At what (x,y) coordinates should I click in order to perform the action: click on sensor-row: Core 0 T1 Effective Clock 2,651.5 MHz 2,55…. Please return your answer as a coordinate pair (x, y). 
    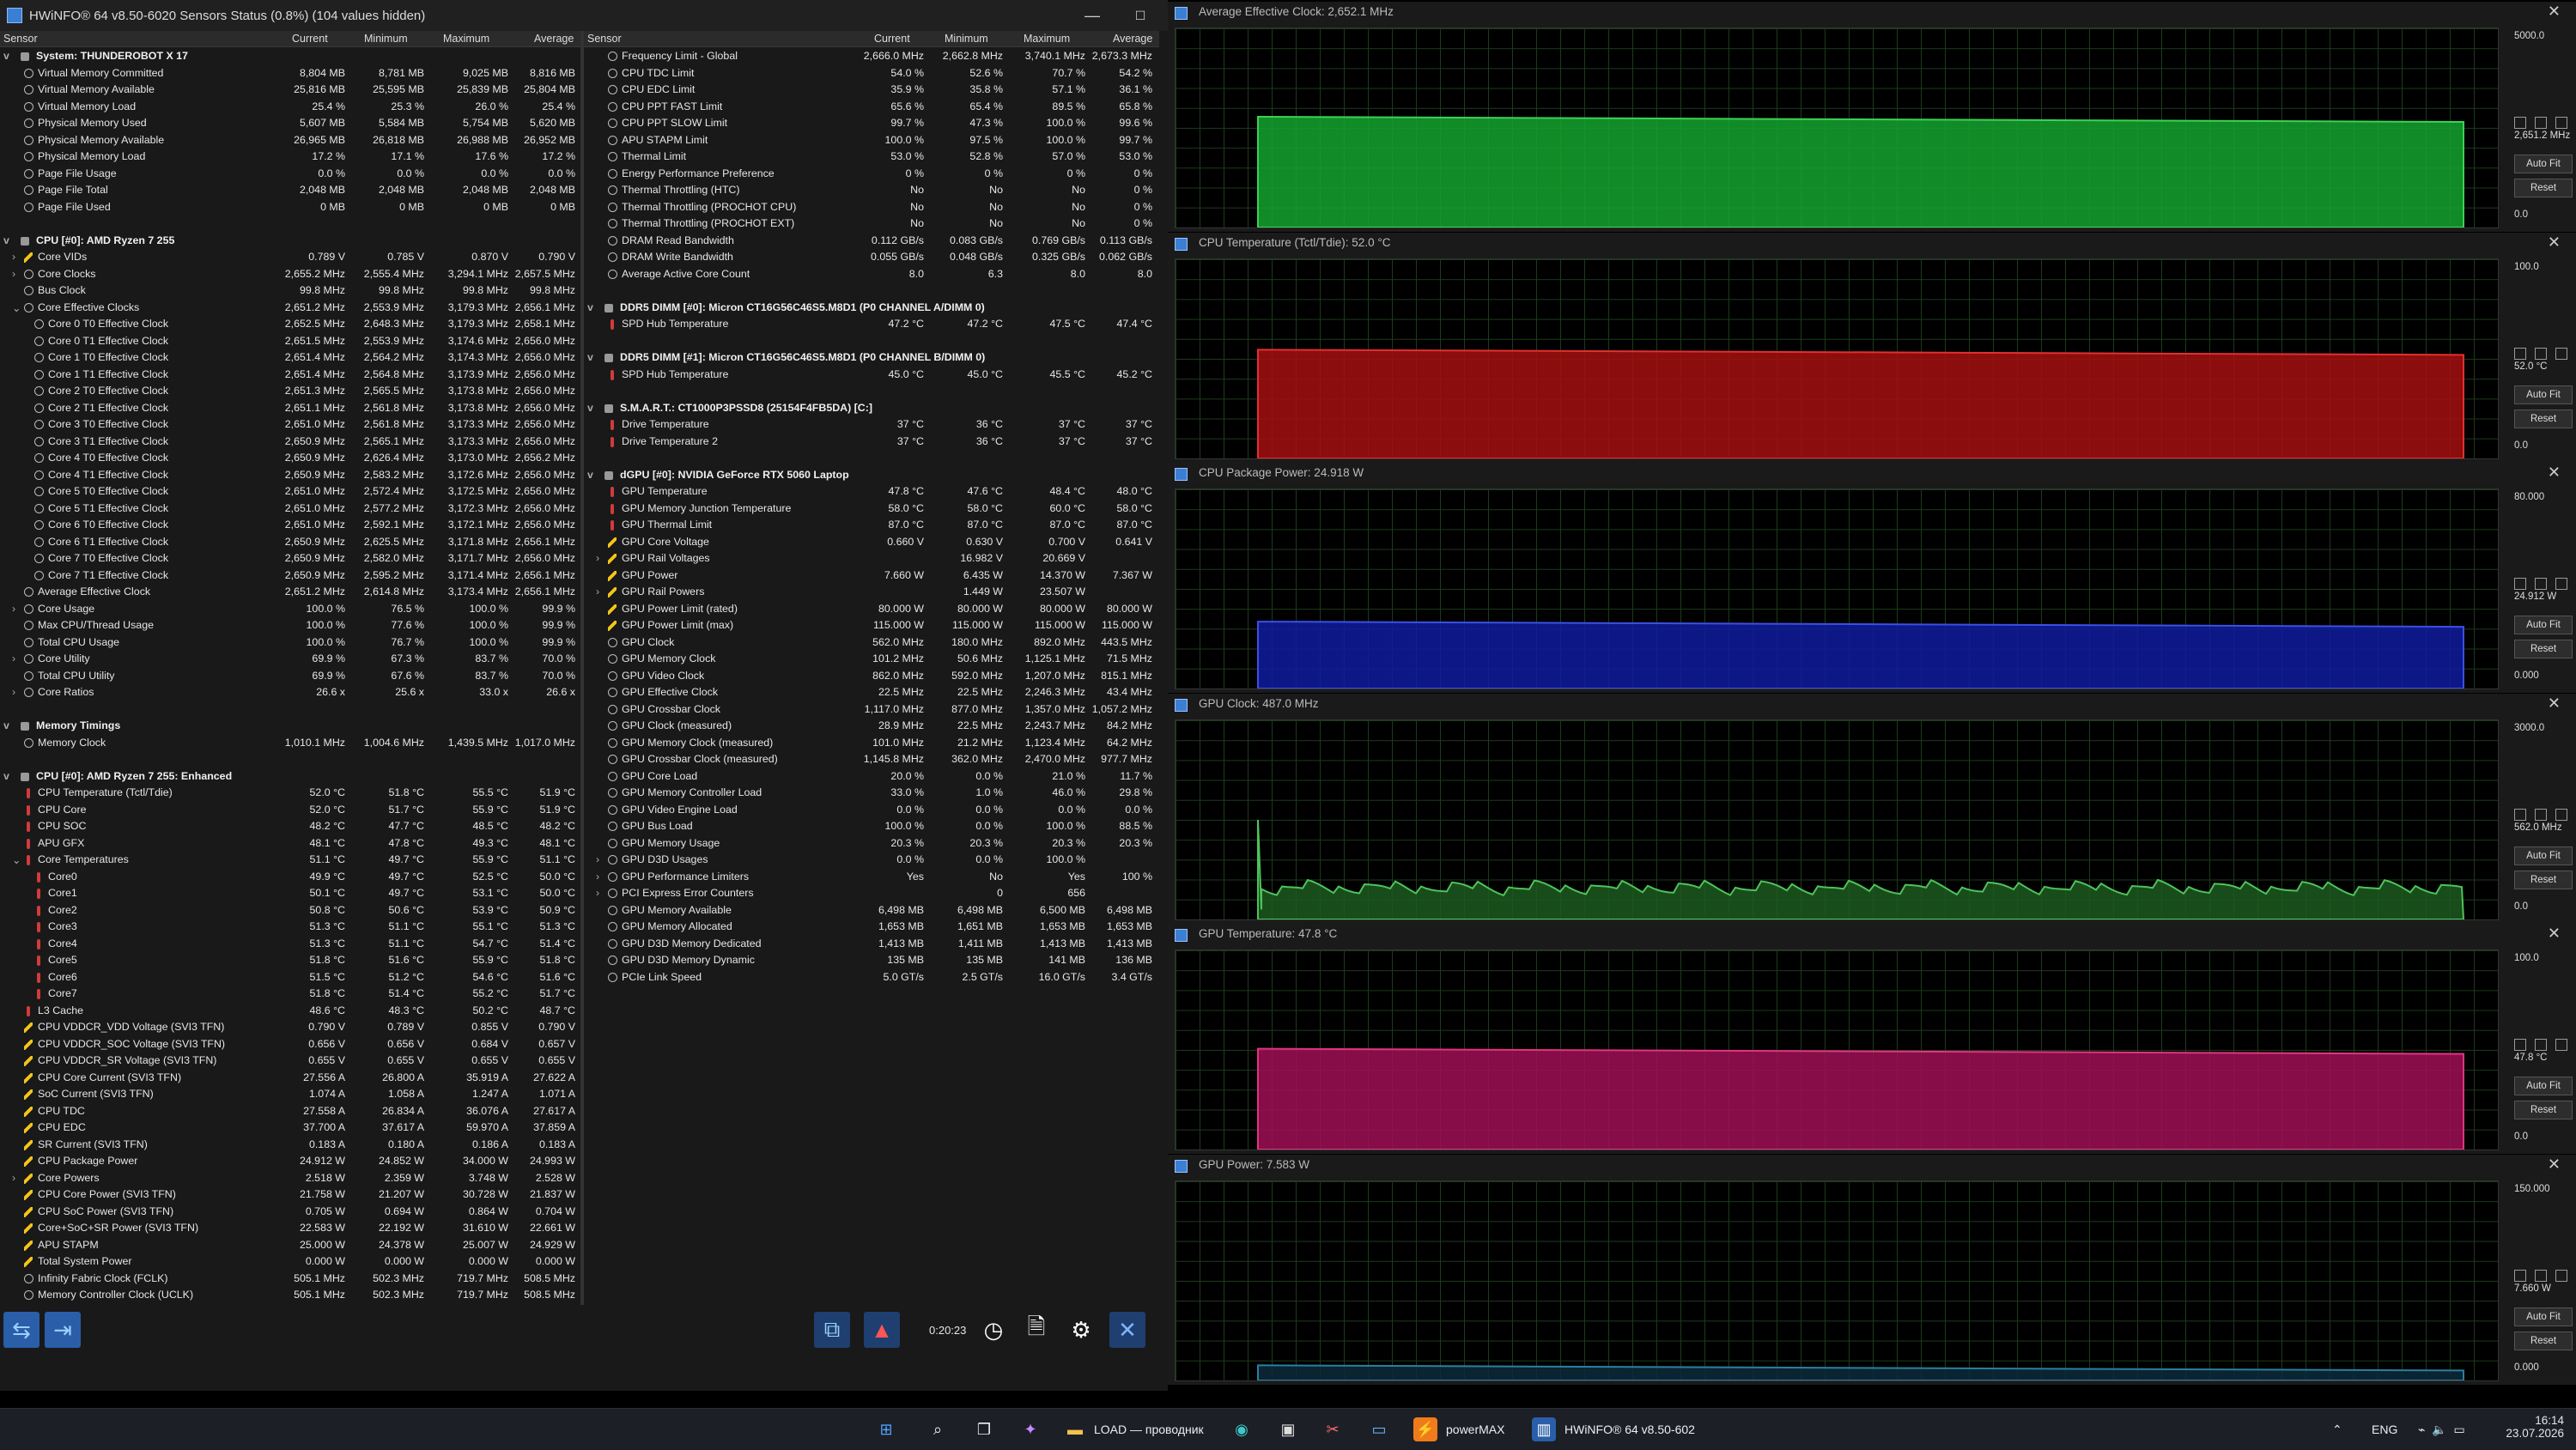
    Looking at the image, I should click on (290, 342).